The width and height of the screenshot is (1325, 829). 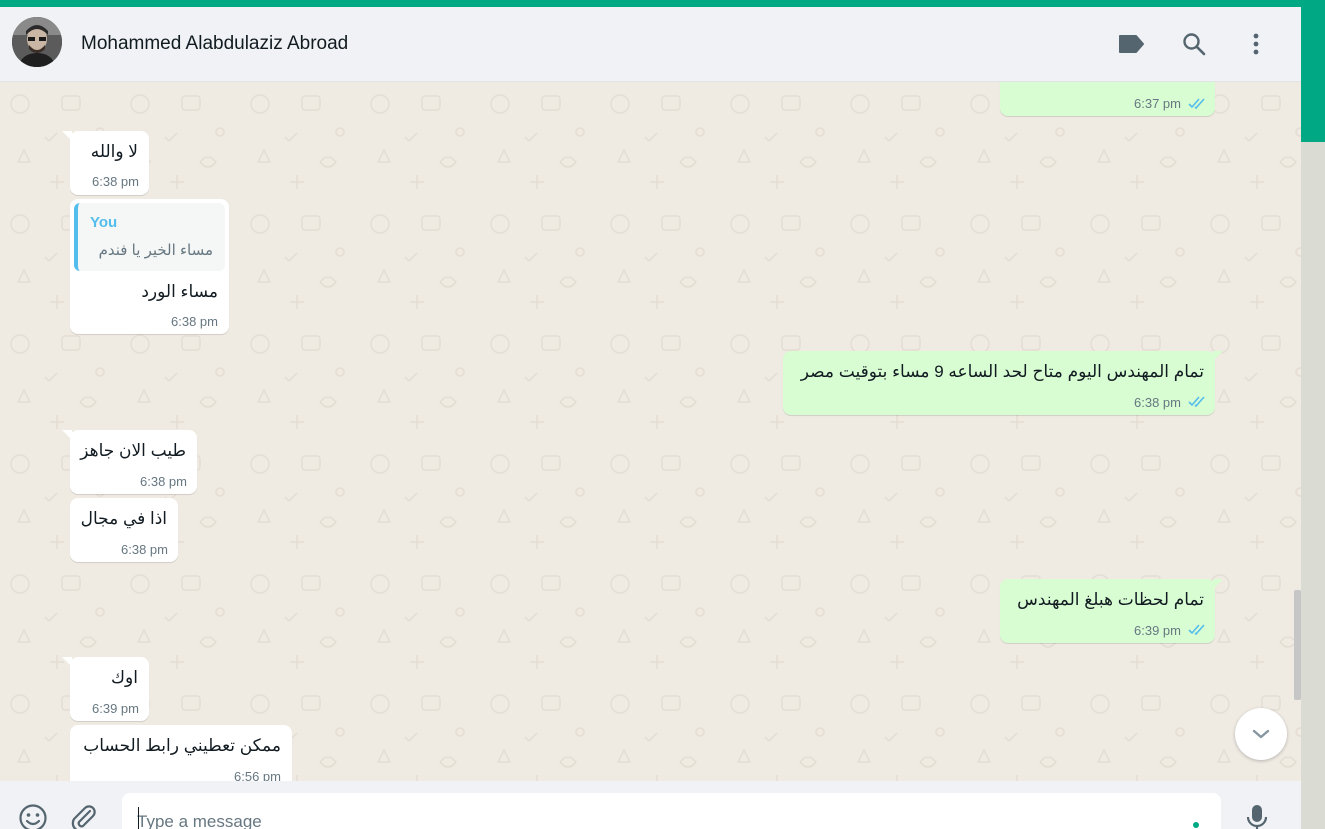 I want to click on microphone-icon, so click(x=1257, y=817).